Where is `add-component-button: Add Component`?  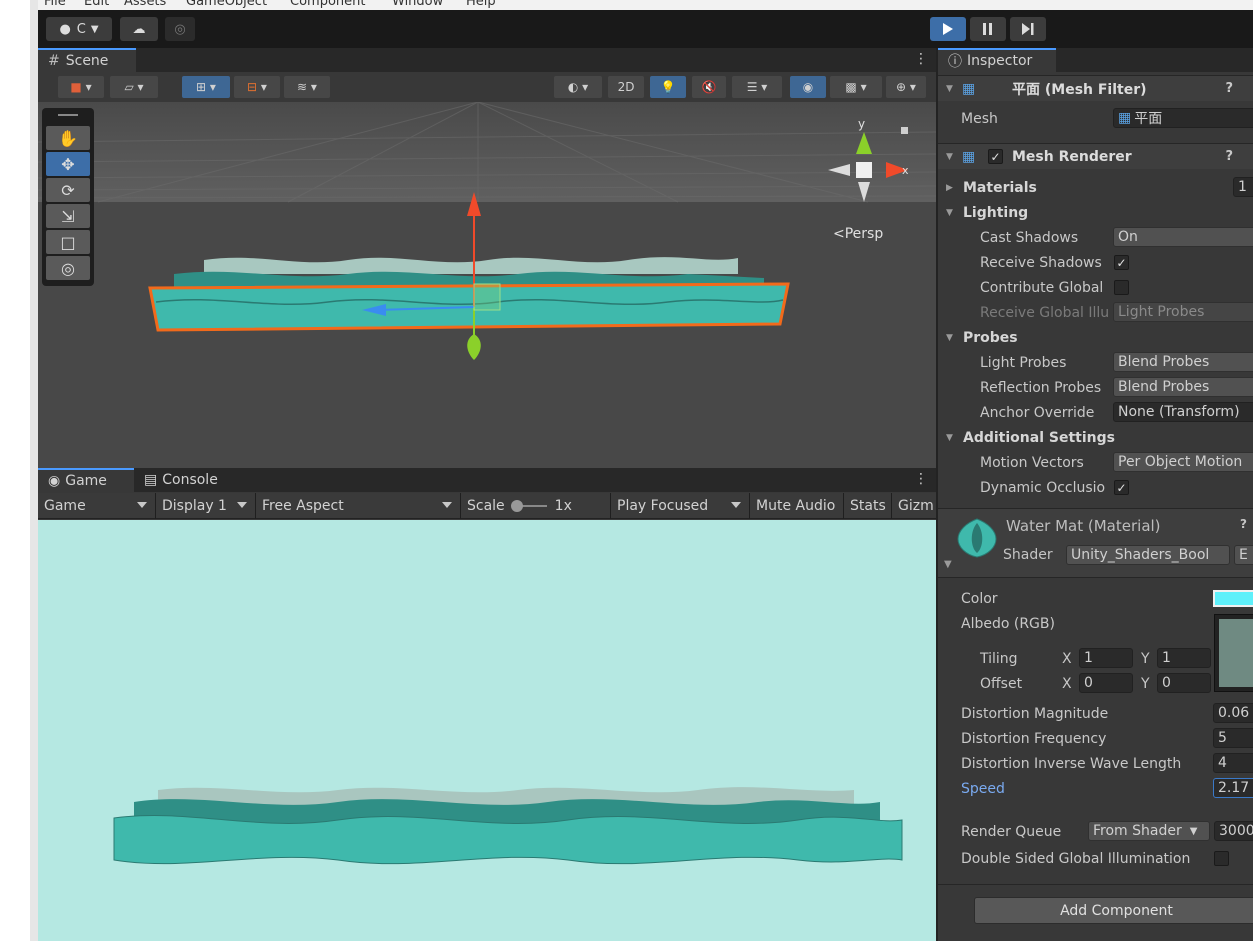 add-component-button: Add Component is located at coordinates (1113, 910).